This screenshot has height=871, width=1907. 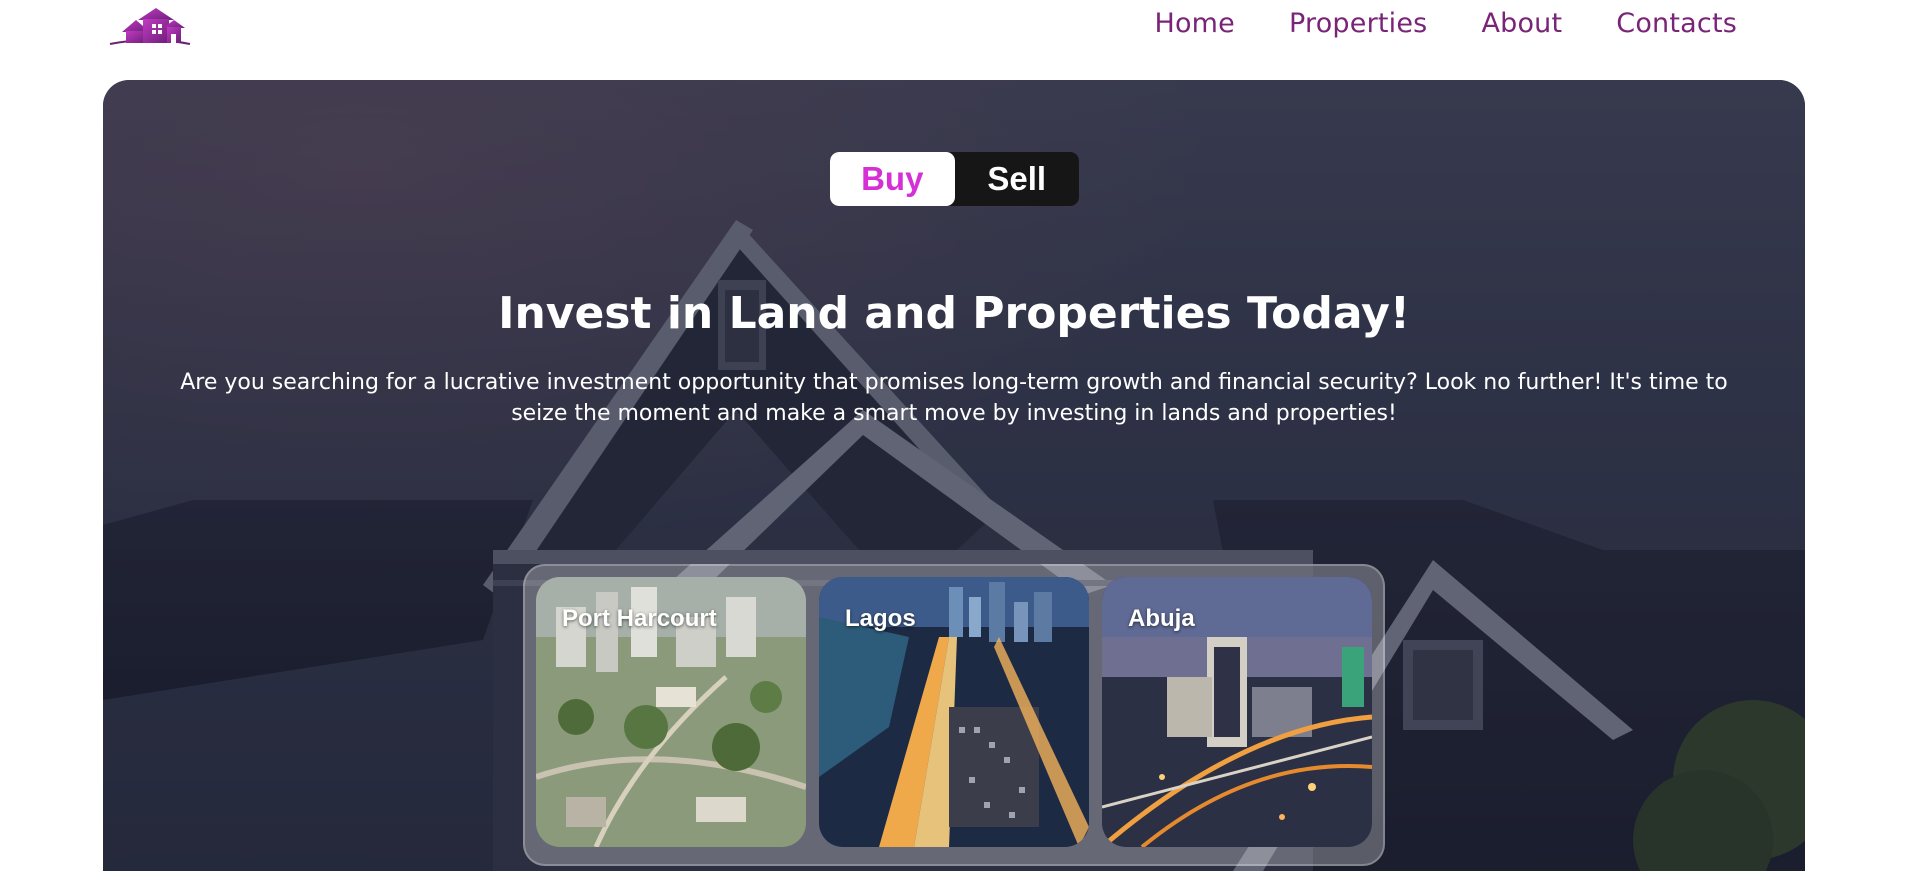 What do you see at coordinates (1676, 23) in the screenshot?
I see `nav-contacts-link: Contacts` at bounding box center [1676, 23].